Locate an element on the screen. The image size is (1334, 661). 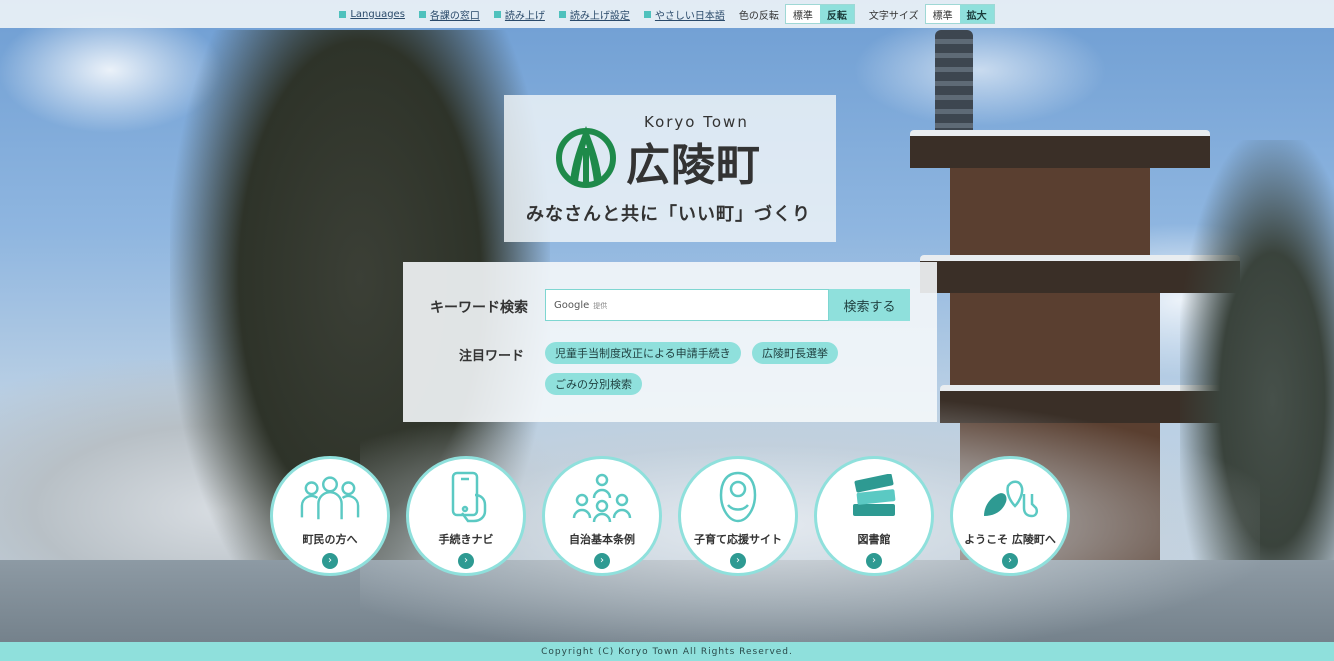
search-button: 検索する is located at coordinates (869, 305).